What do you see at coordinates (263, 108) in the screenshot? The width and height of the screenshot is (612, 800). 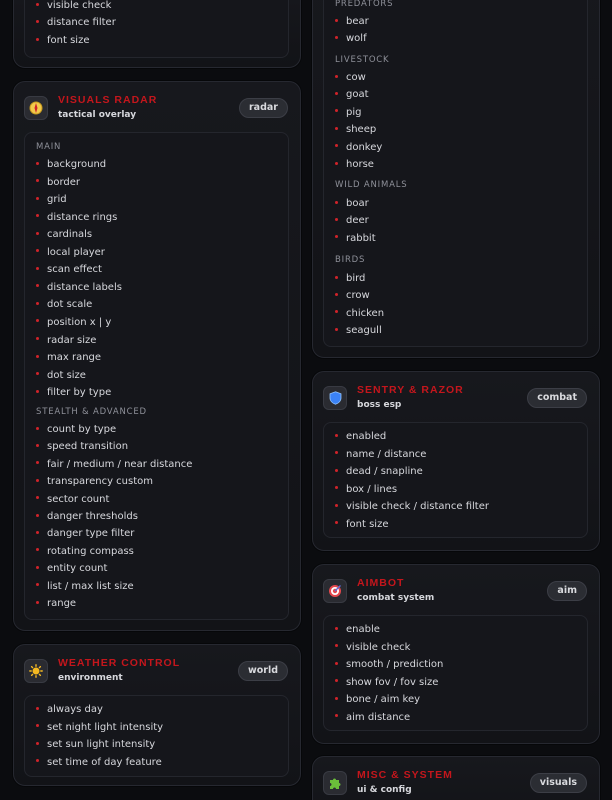 I see `radar-tag-button: radar` at bounding box center [263, 108].